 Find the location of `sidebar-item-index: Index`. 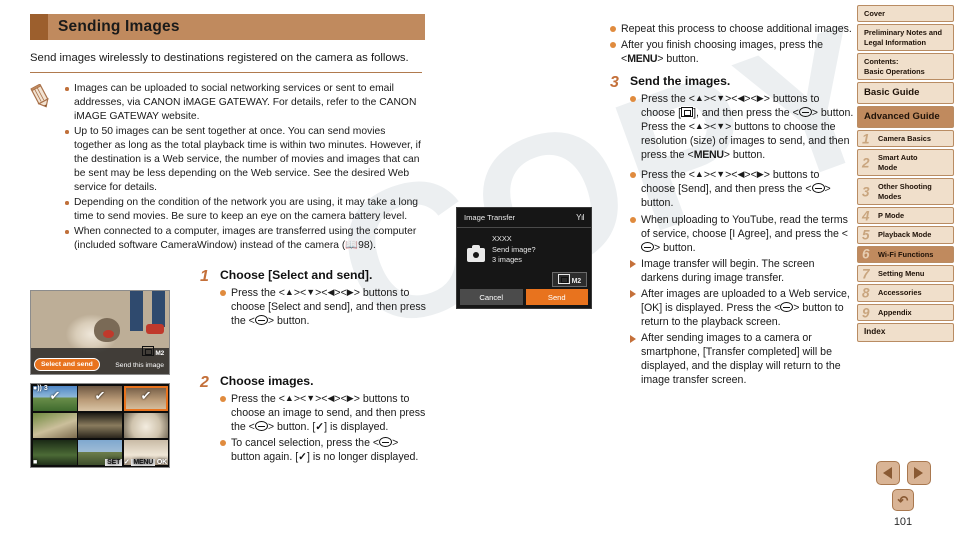

sidebar-item-index: Index is located at coordinates (905, 332).